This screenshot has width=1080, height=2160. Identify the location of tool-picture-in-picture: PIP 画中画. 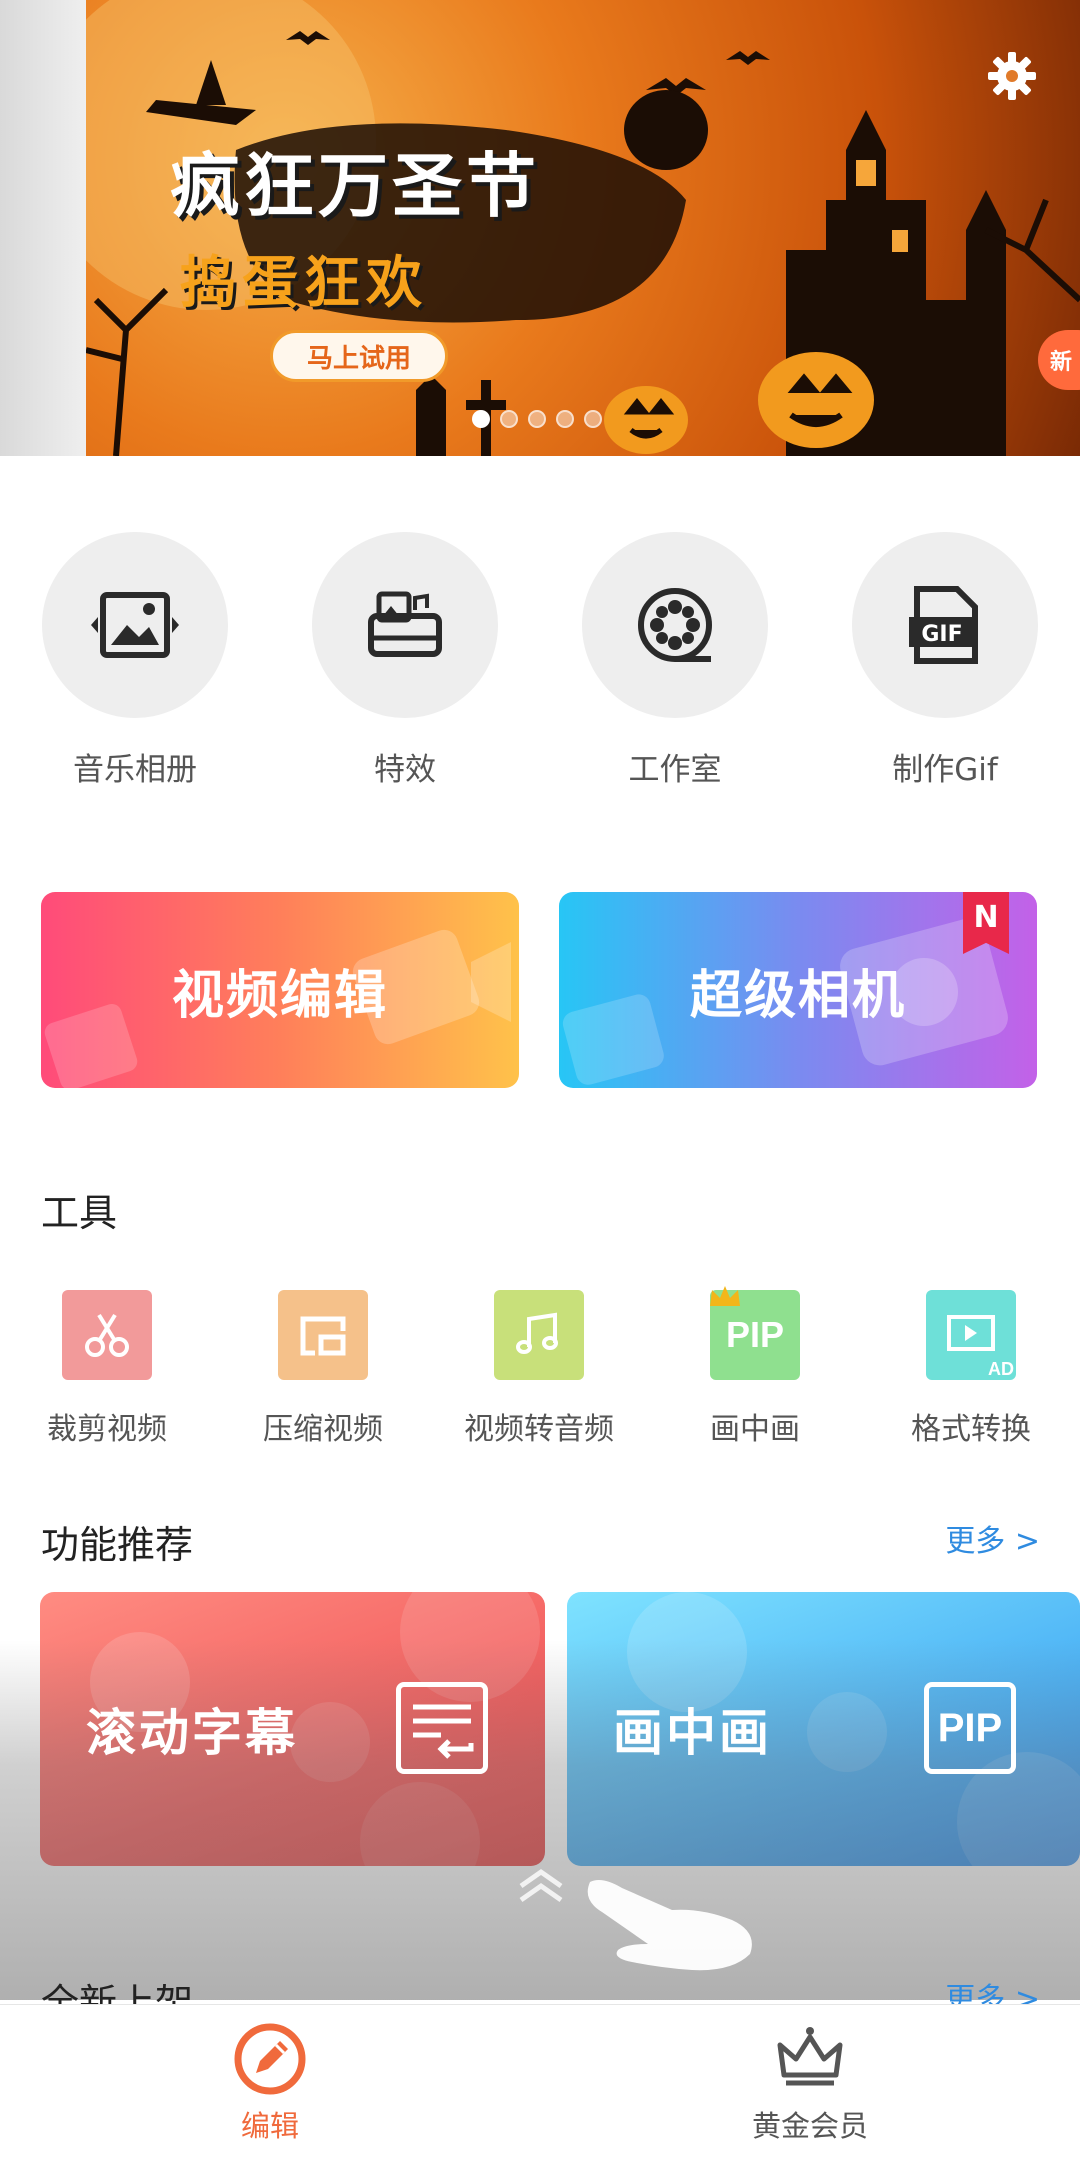
(755, 1367).